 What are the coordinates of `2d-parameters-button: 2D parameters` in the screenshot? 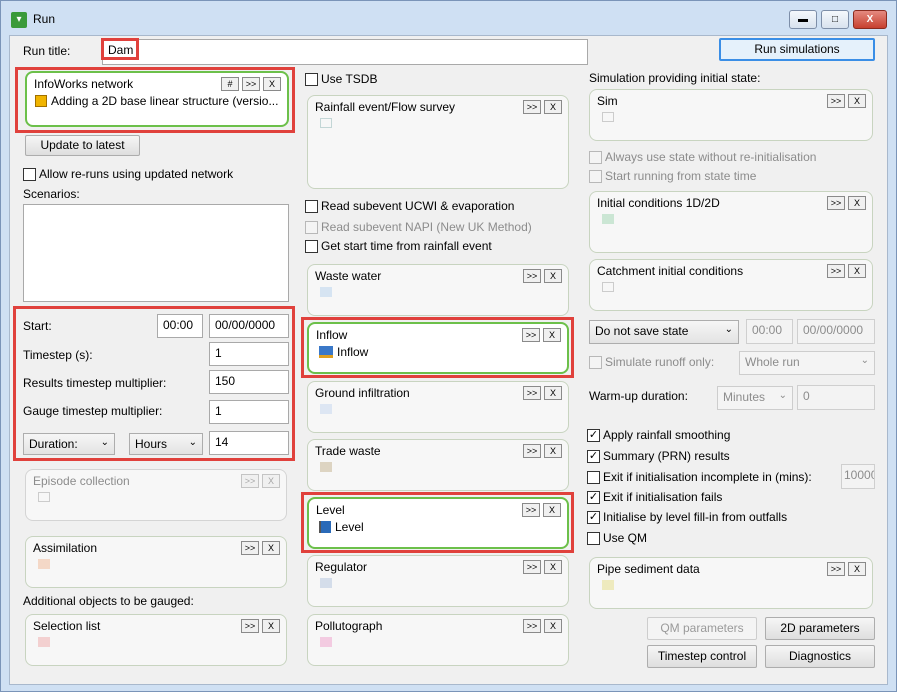 It's located at (820, 628).